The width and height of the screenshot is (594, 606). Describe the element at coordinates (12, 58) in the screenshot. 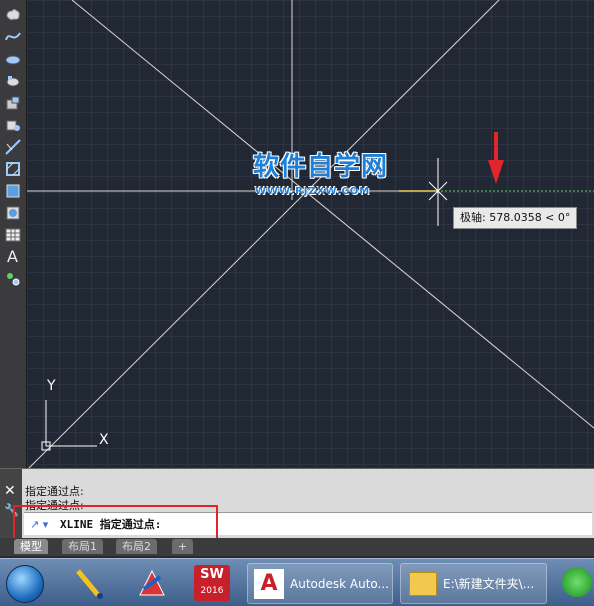

I see `ellipse-icon` at that location.